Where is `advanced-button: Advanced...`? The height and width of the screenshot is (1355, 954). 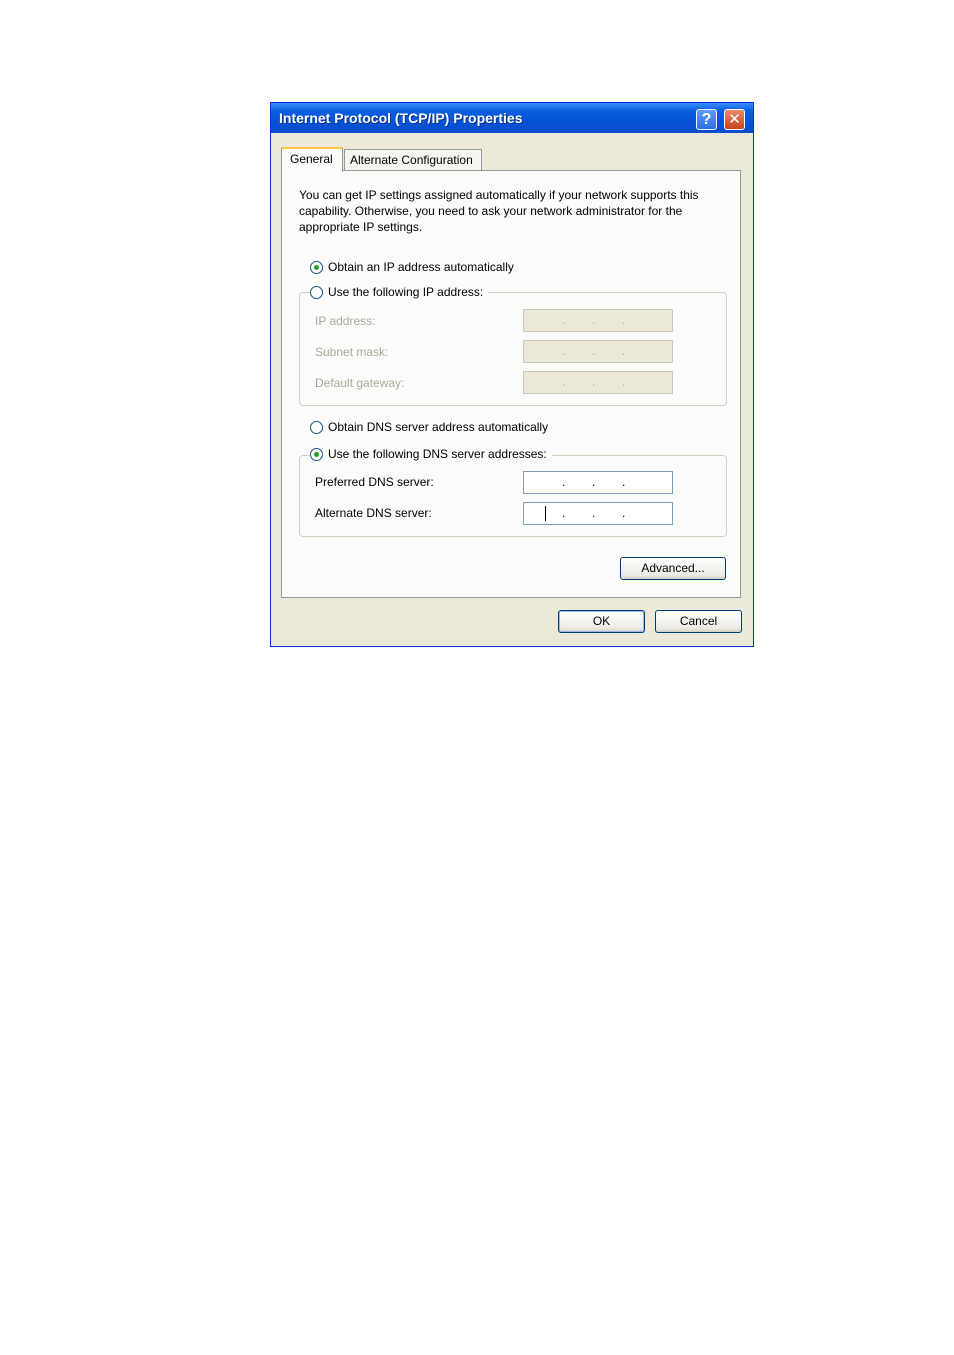 advanced-button: Advanced... is located at coordinates (673, 568).